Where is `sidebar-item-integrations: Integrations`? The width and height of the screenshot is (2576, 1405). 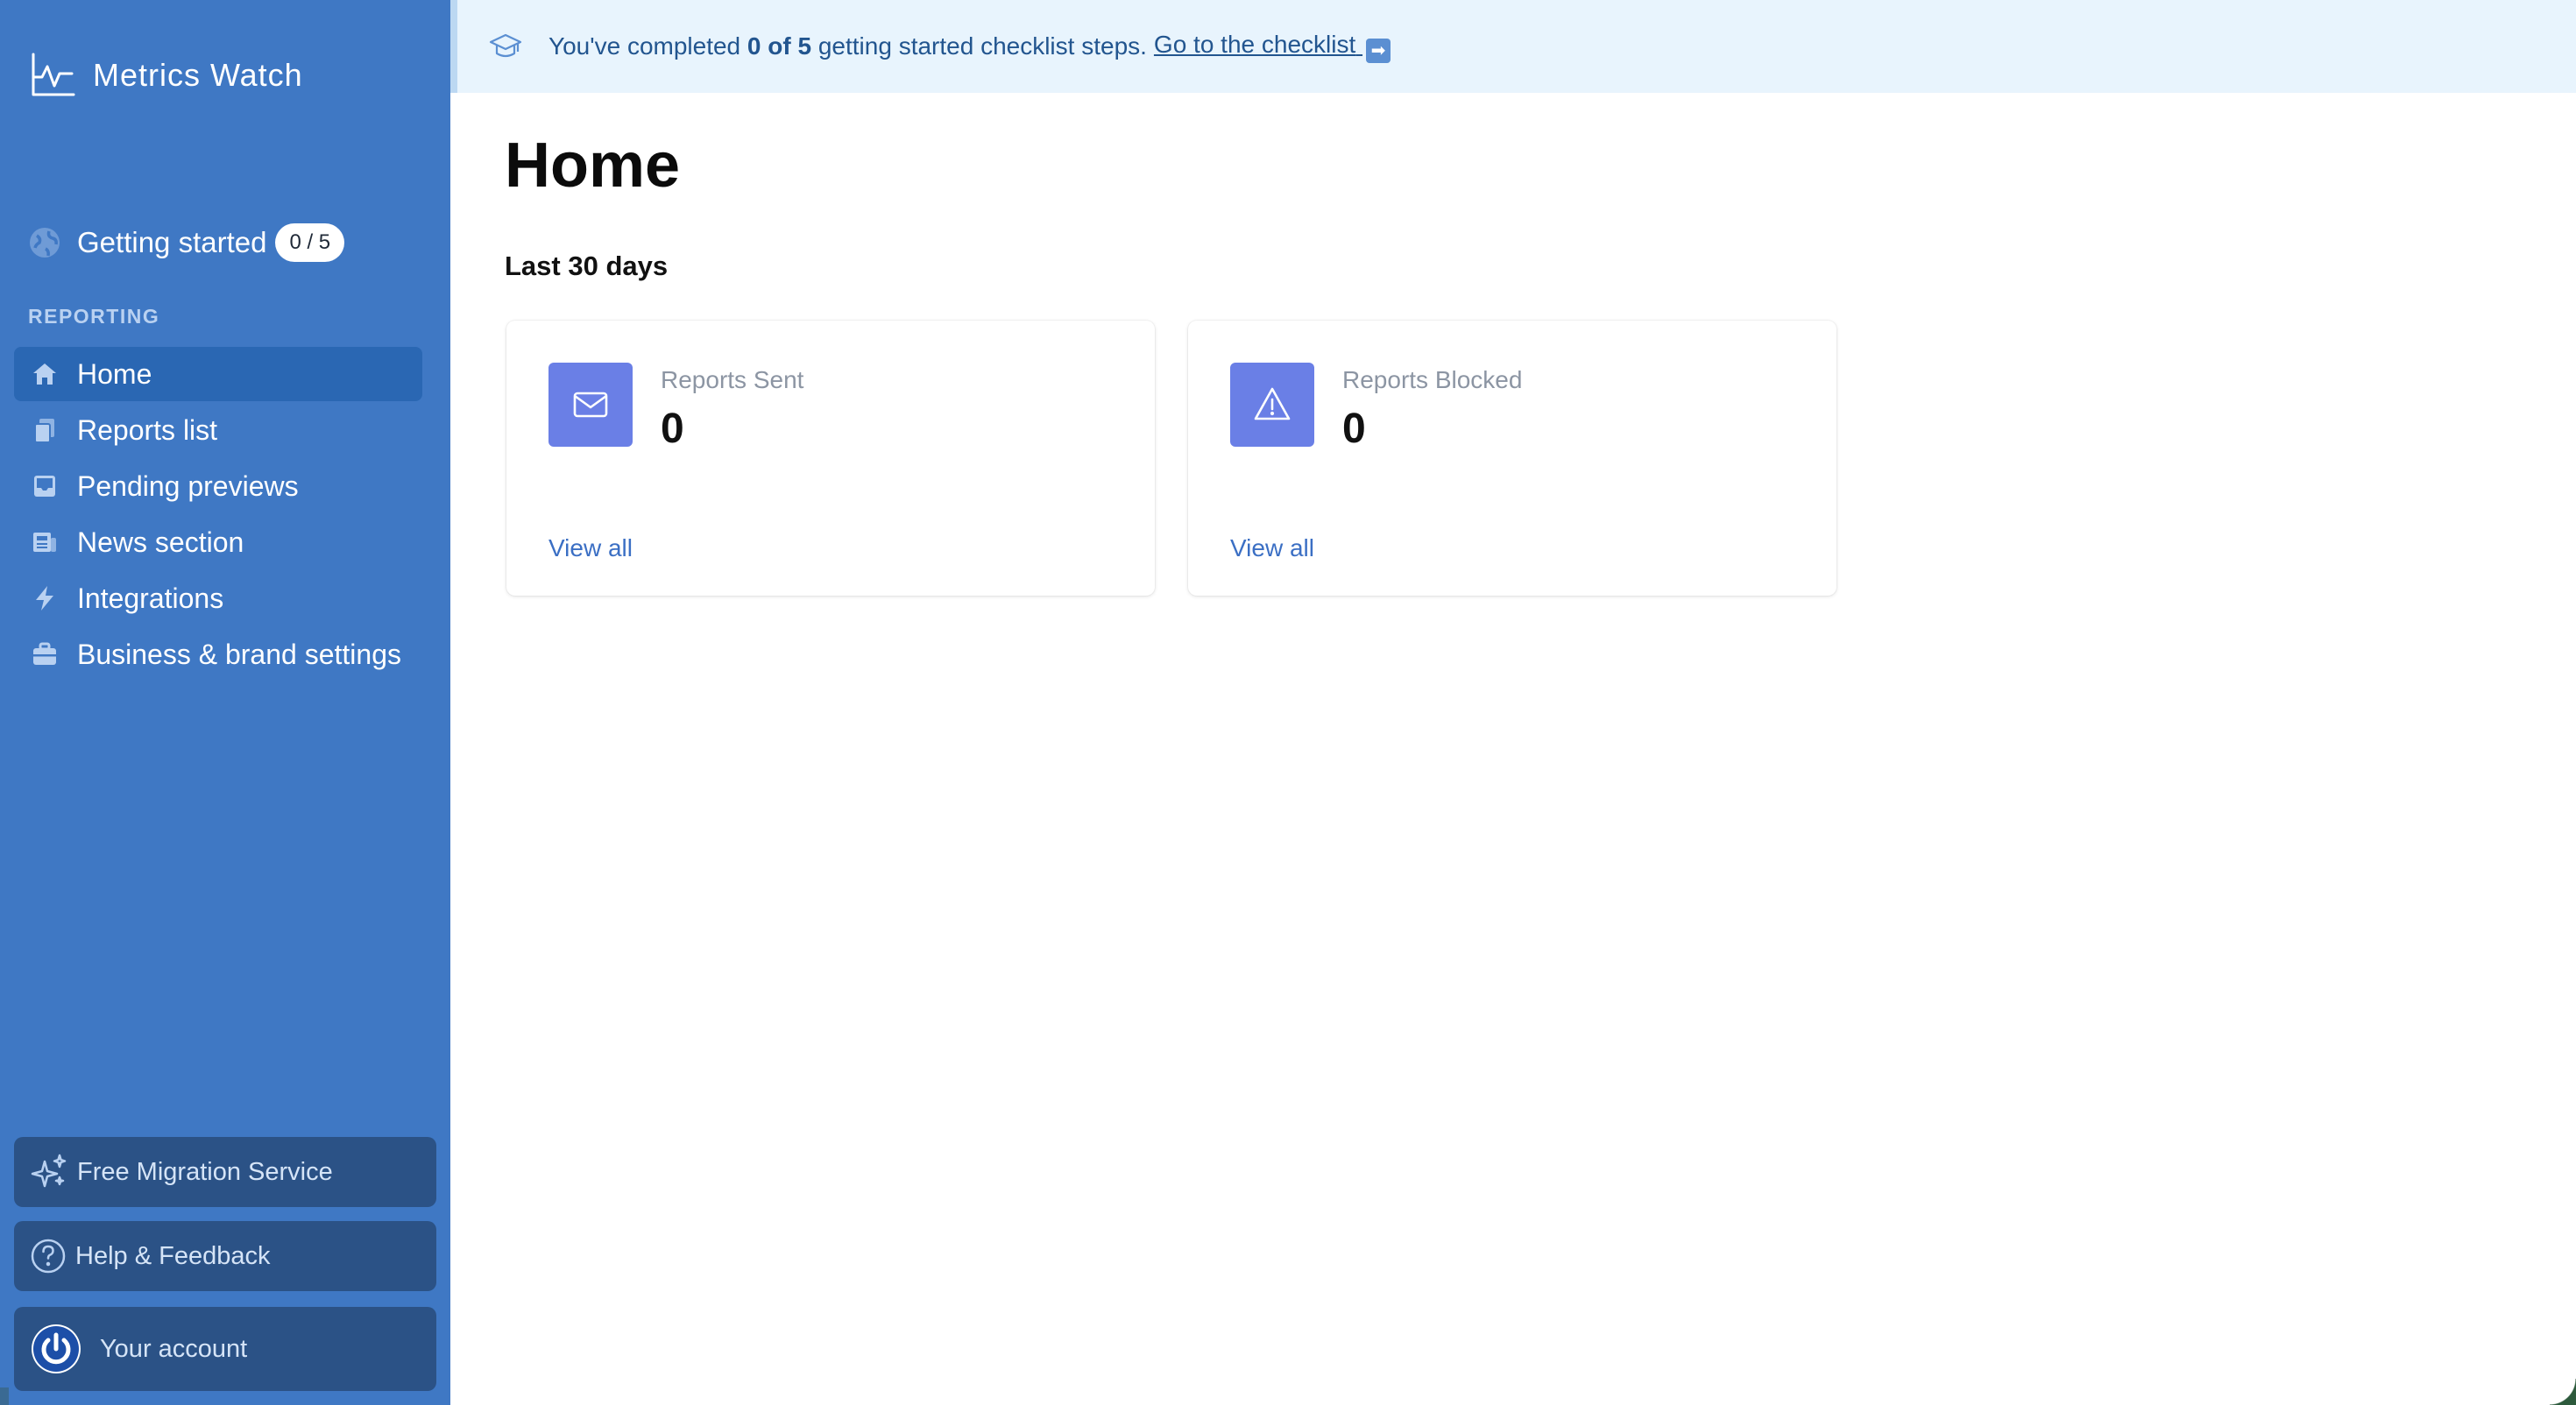 sidebar-item-integrations: Integrations is located at coordinates (218, 598).